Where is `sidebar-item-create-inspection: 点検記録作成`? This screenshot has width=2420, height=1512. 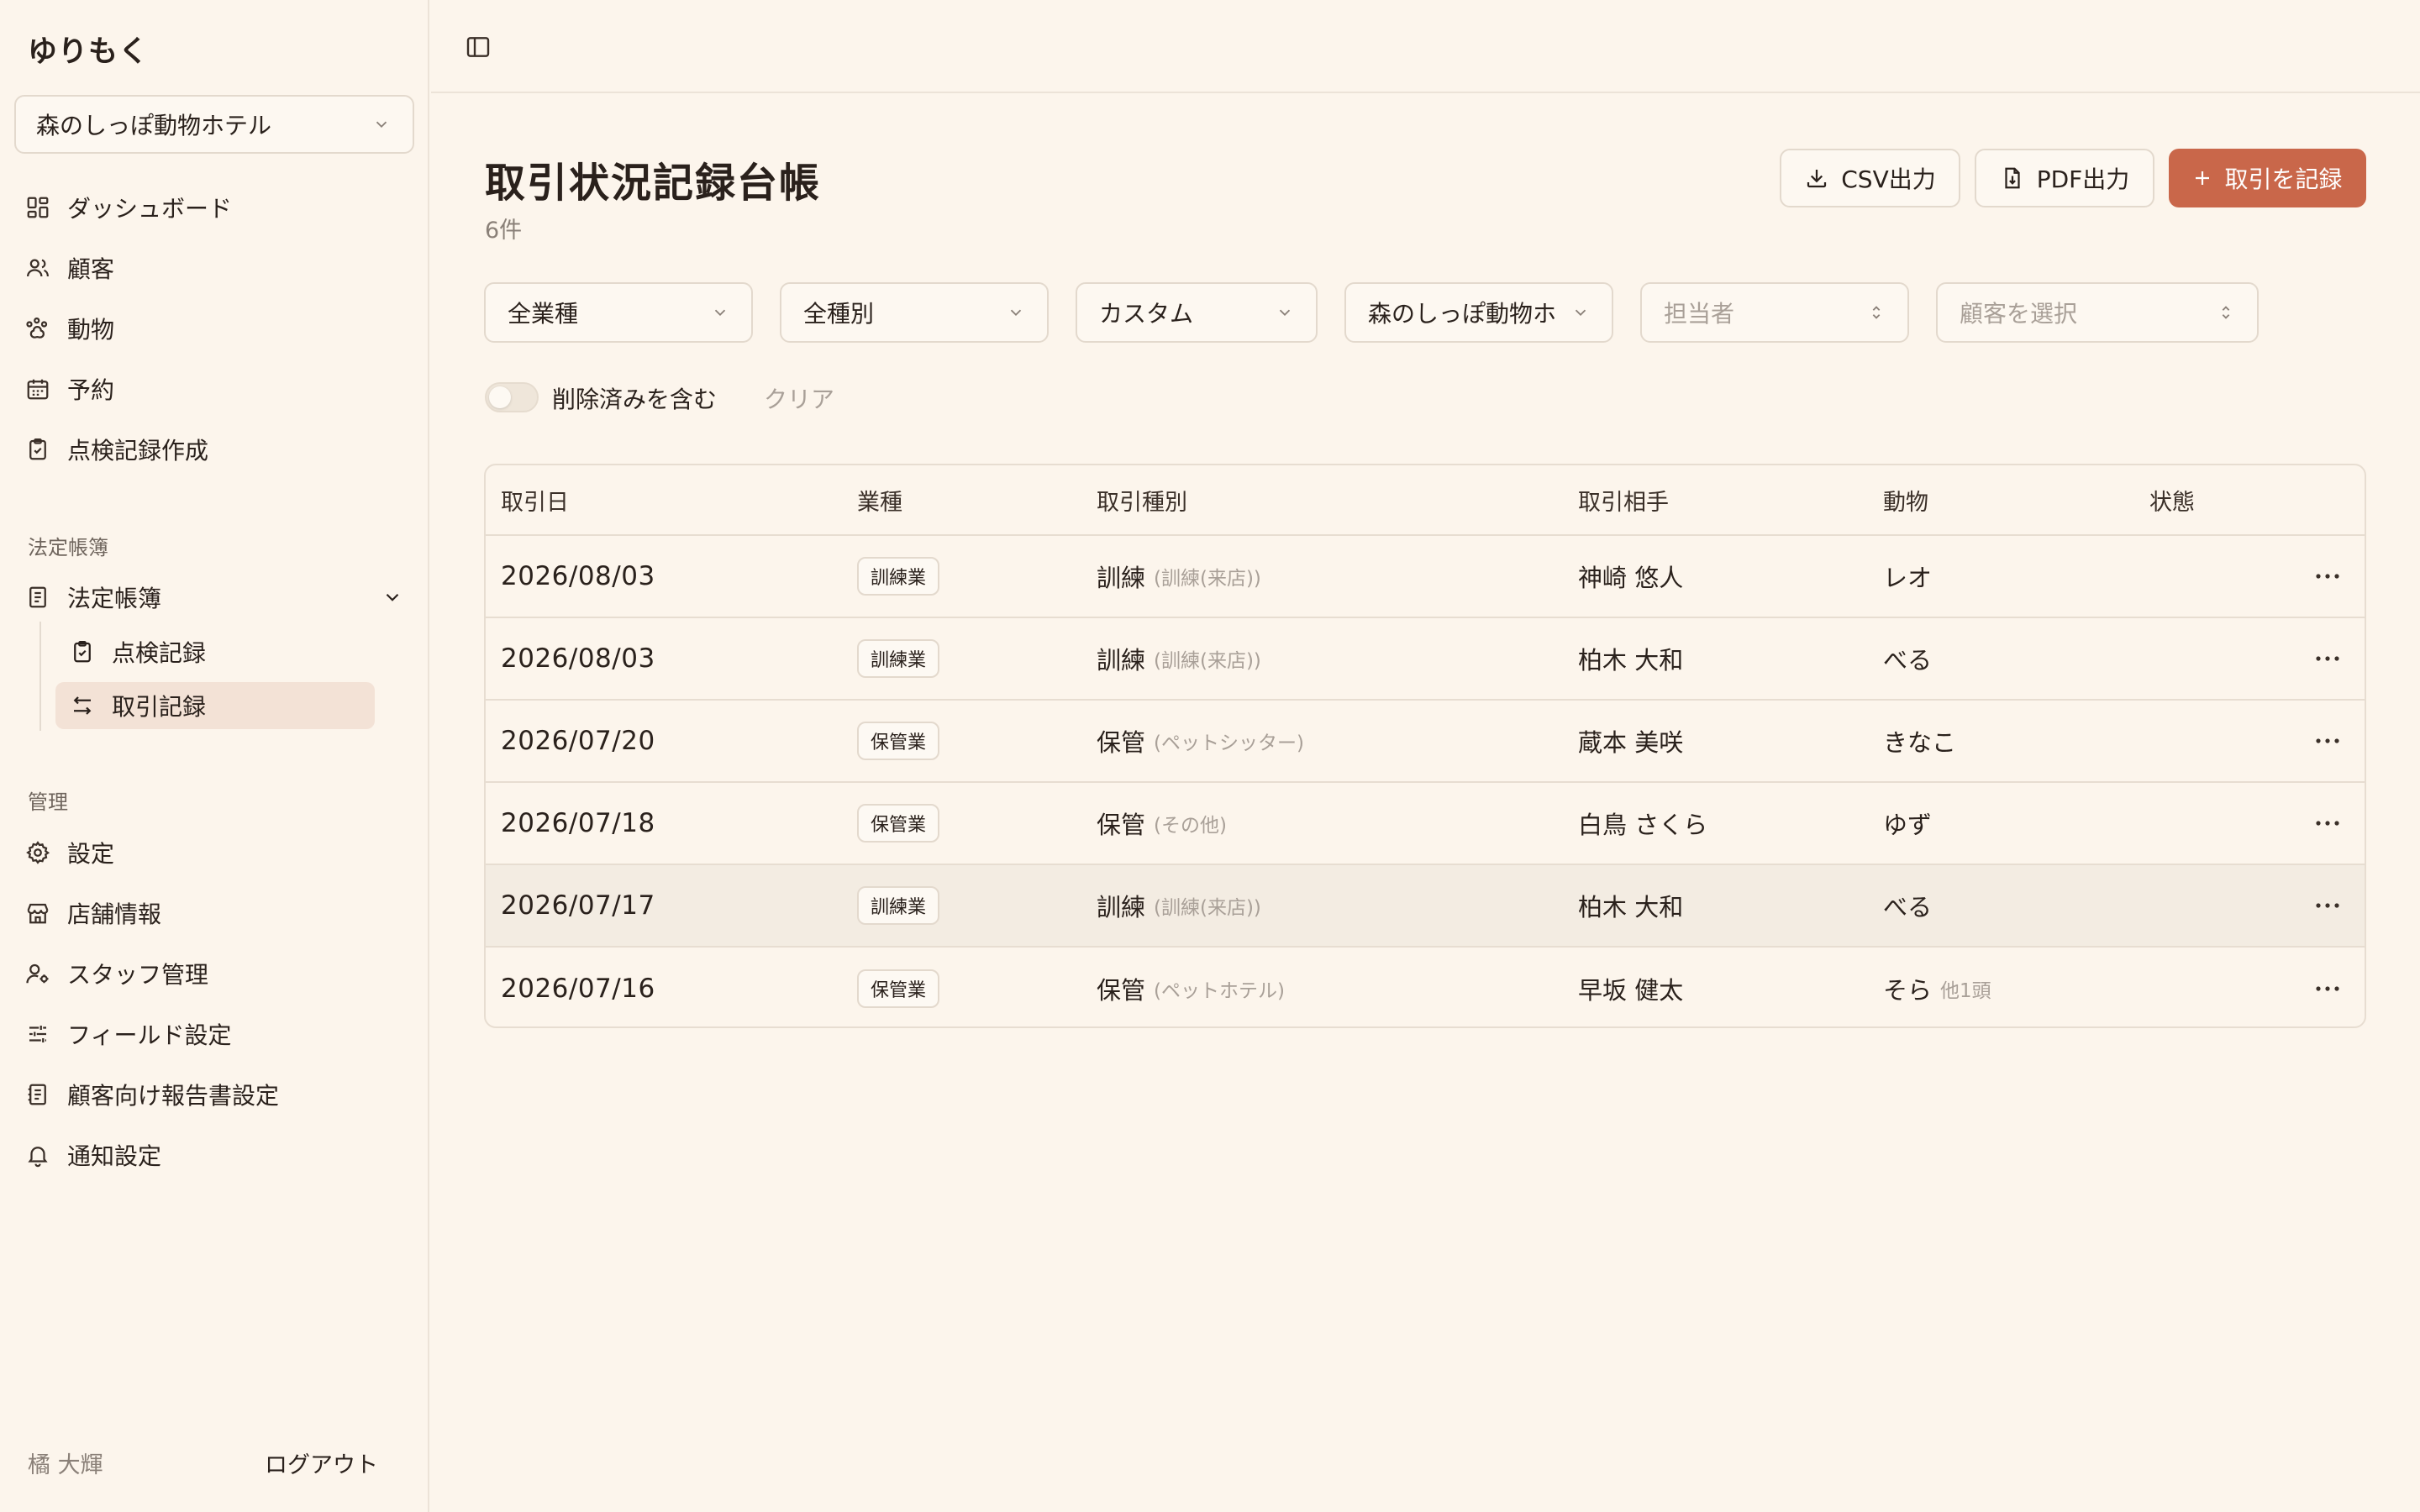
sidebar-item-create-inspection: 点検記録作成 is located at coordinates (214, 449).